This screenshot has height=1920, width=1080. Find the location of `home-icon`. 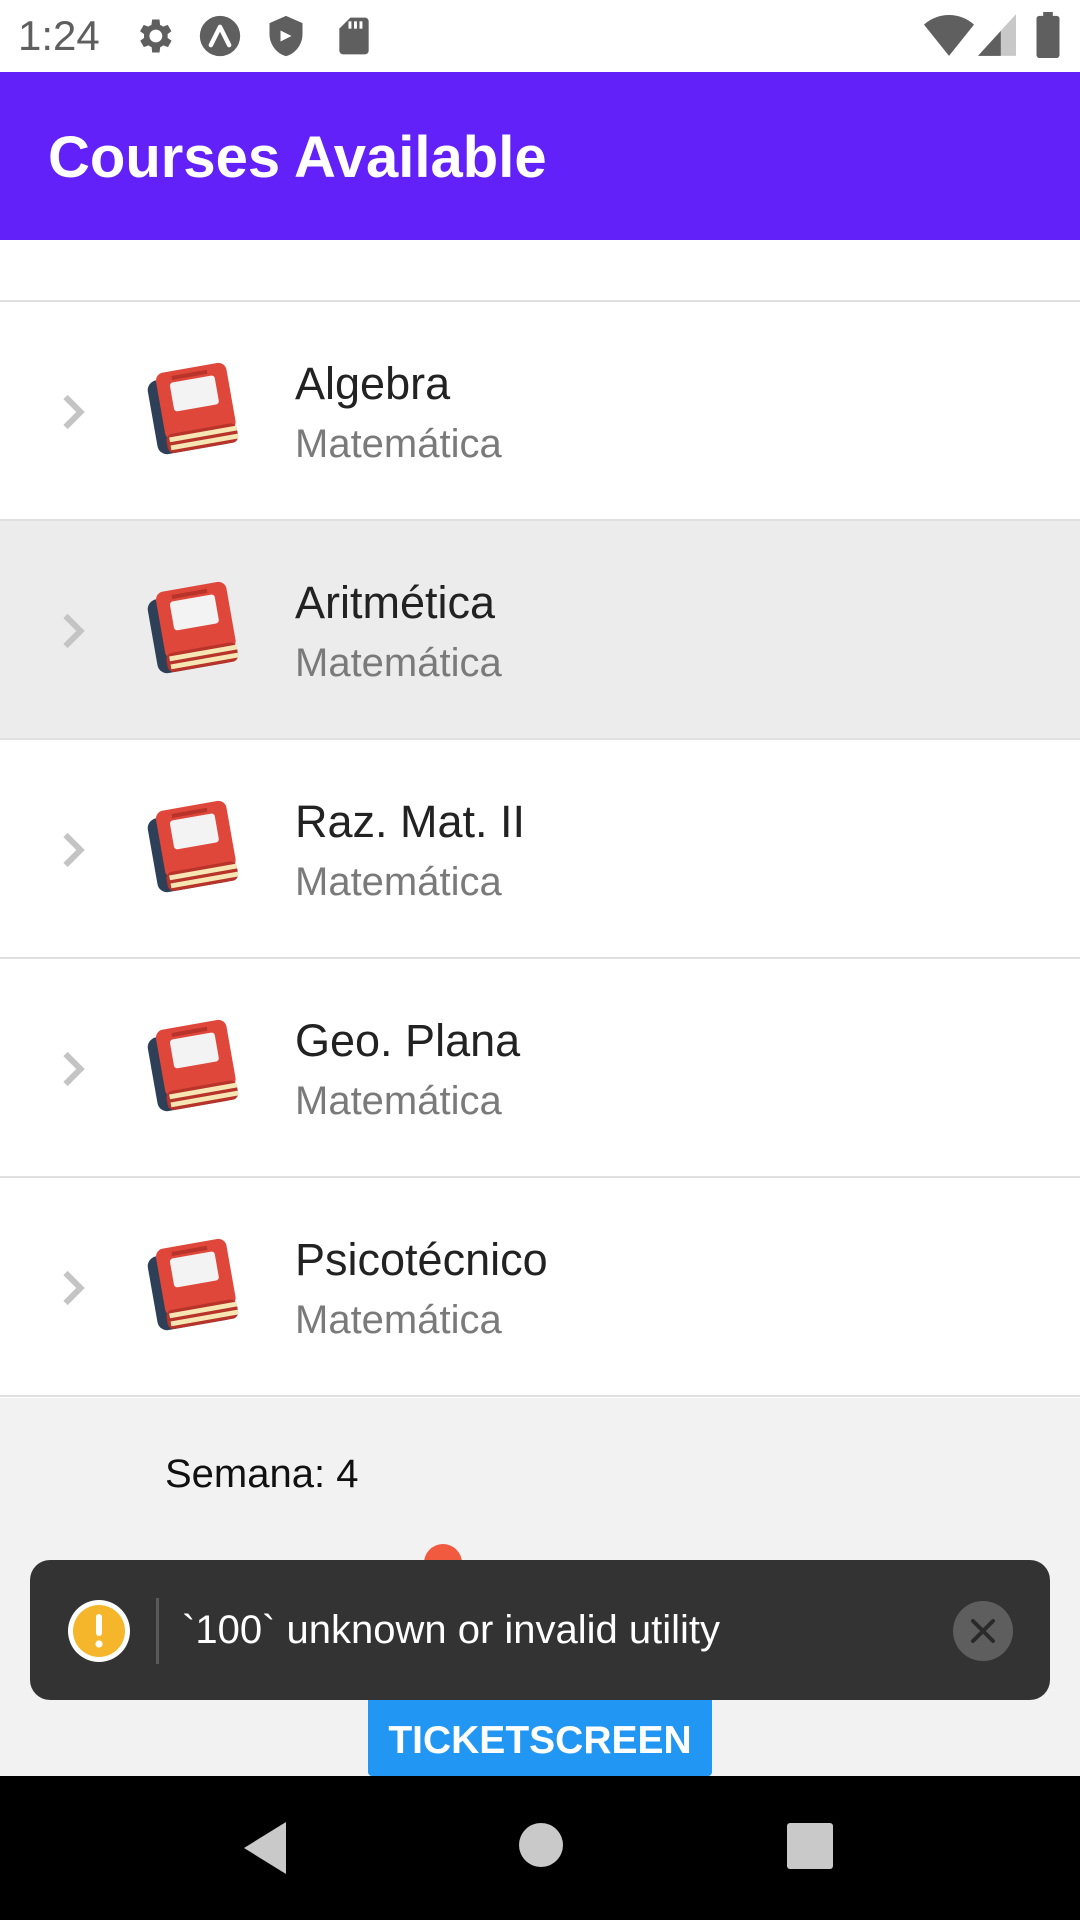

home-icon is located at coordinates (541, 1845).